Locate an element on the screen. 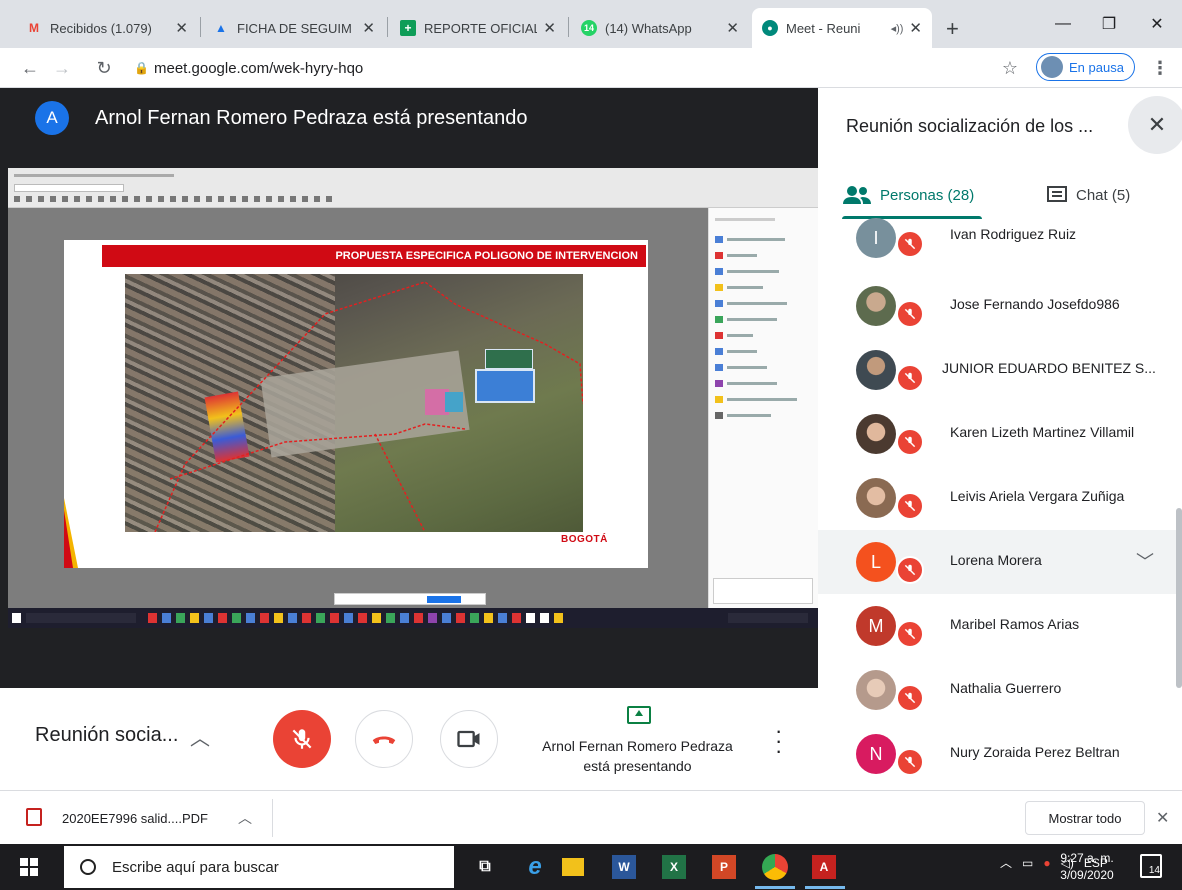 The image size is (1182, 890). windows-start-icon is located at coordinates (29, 867).